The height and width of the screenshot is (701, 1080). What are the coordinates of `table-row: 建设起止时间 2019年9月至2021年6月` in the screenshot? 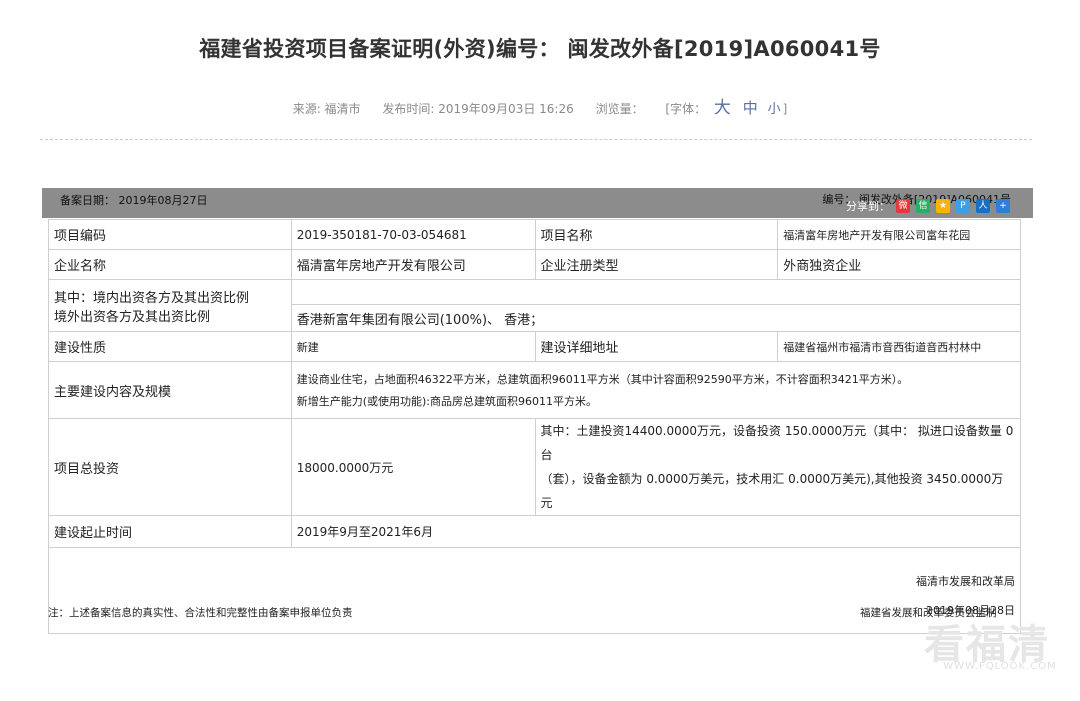 It's located at (535, 531).